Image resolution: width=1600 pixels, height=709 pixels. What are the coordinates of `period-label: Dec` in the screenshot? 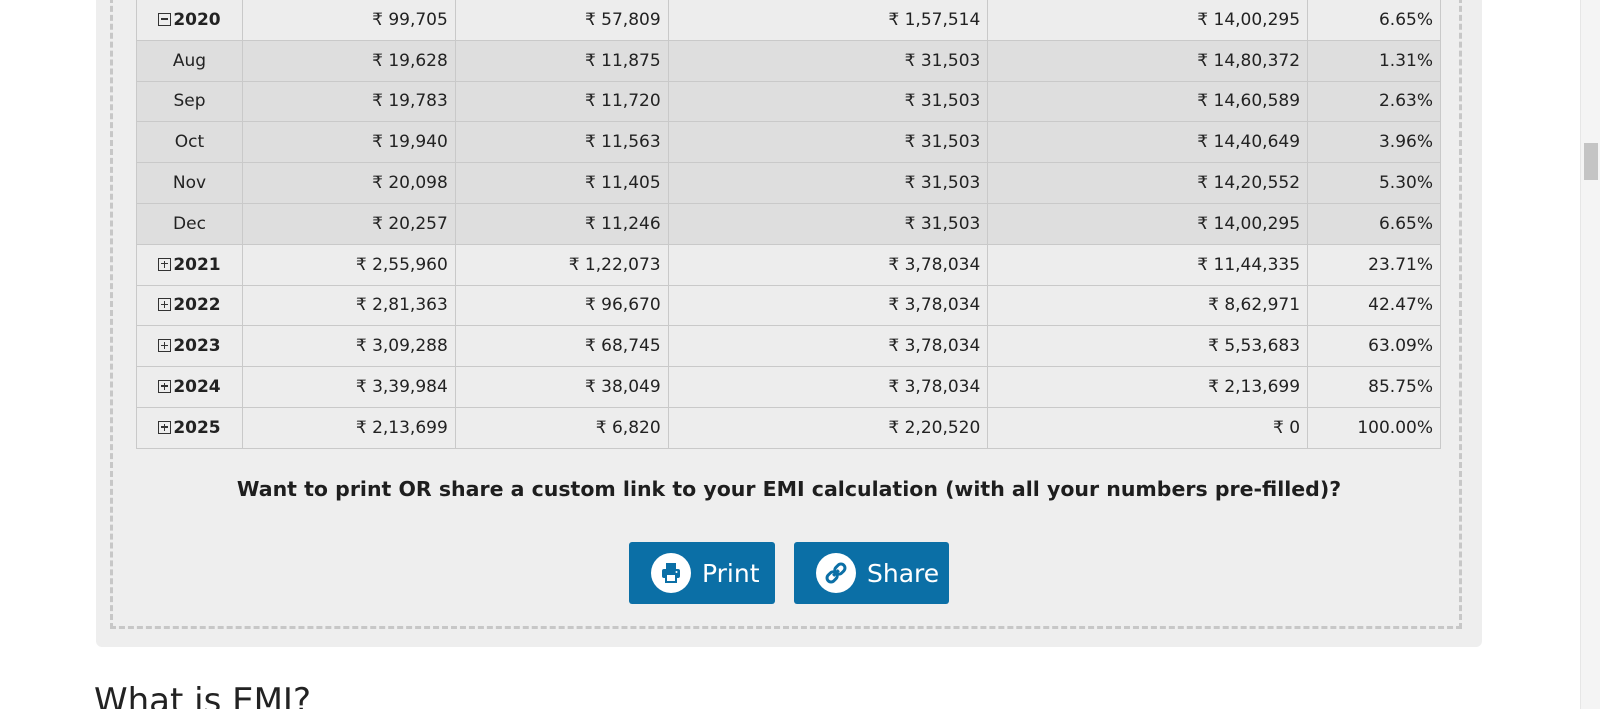 It's located at (189, 223).